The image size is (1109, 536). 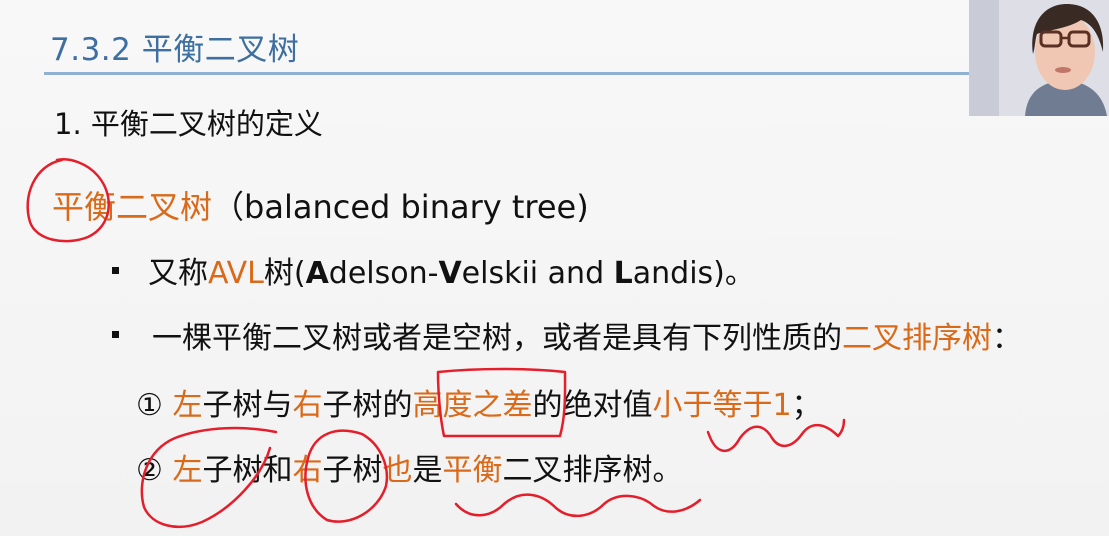 What do you see at coordinates (400, 207) in the screenshot?
I see `term-en: （balanced binary tree)` at bounding box center [400, 207].